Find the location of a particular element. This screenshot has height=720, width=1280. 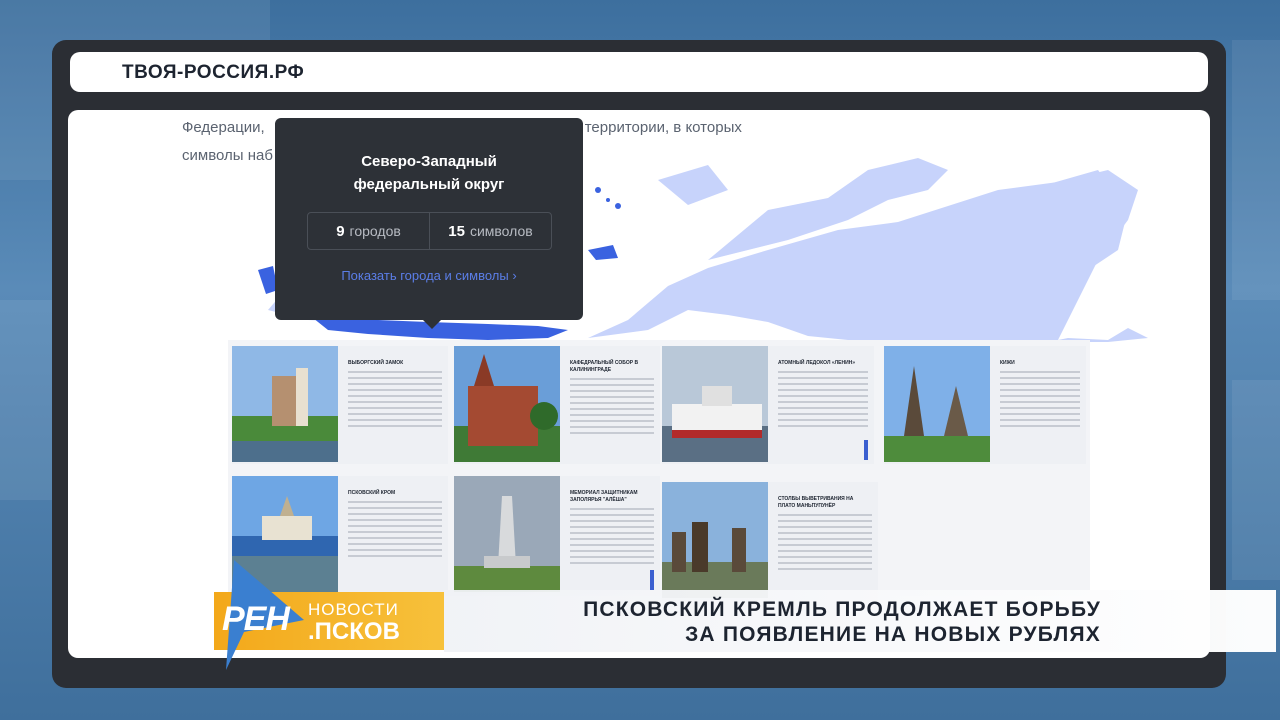

vyborg-castle-photo is located at coordinates (285, 404).